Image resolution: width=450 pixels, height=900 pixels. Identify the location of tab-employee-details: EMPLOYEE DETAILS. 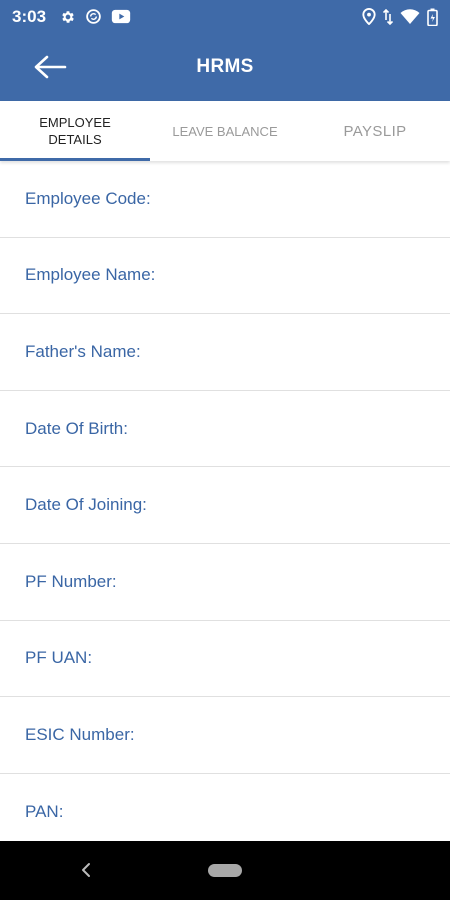
(75, 131).